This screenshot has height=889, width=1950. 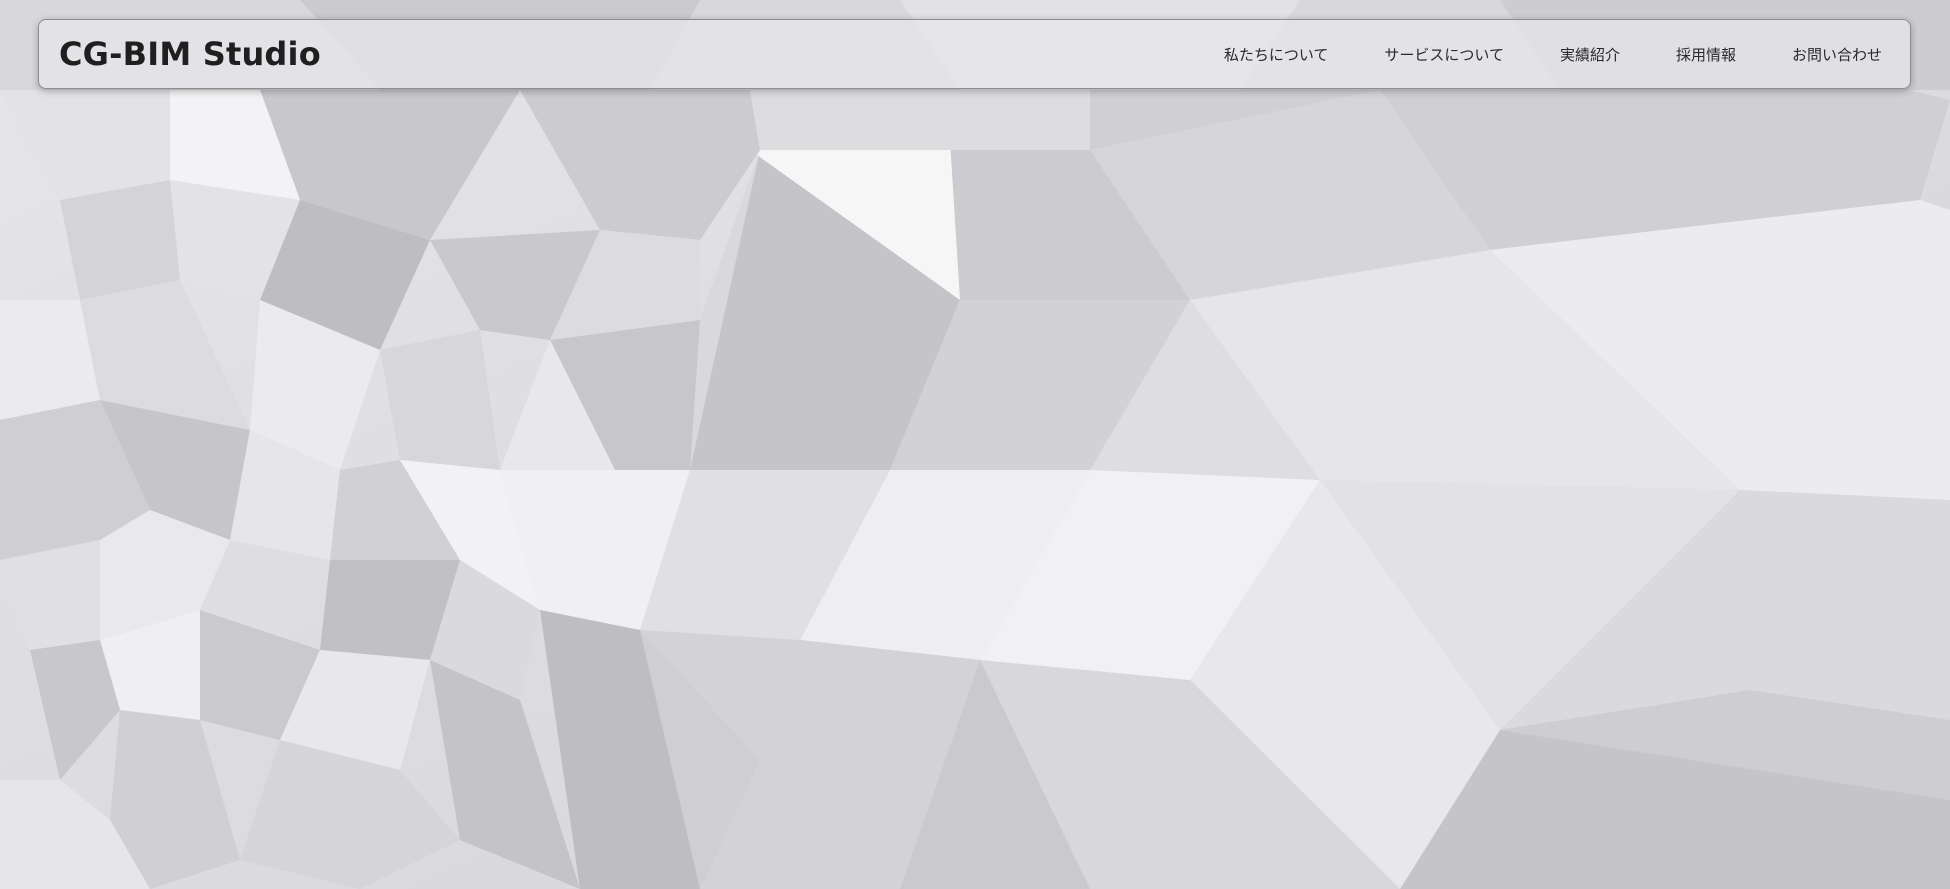 I want to click on nav-link-services: サービスについて, so click(x=1444, y=54).